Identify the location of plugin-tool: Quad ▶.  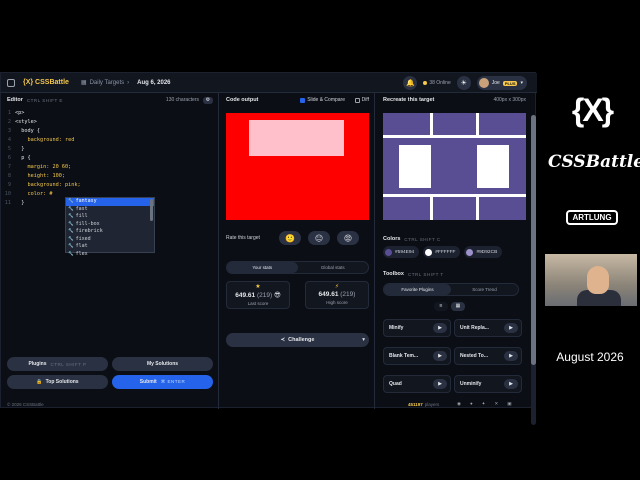
(417, 384).